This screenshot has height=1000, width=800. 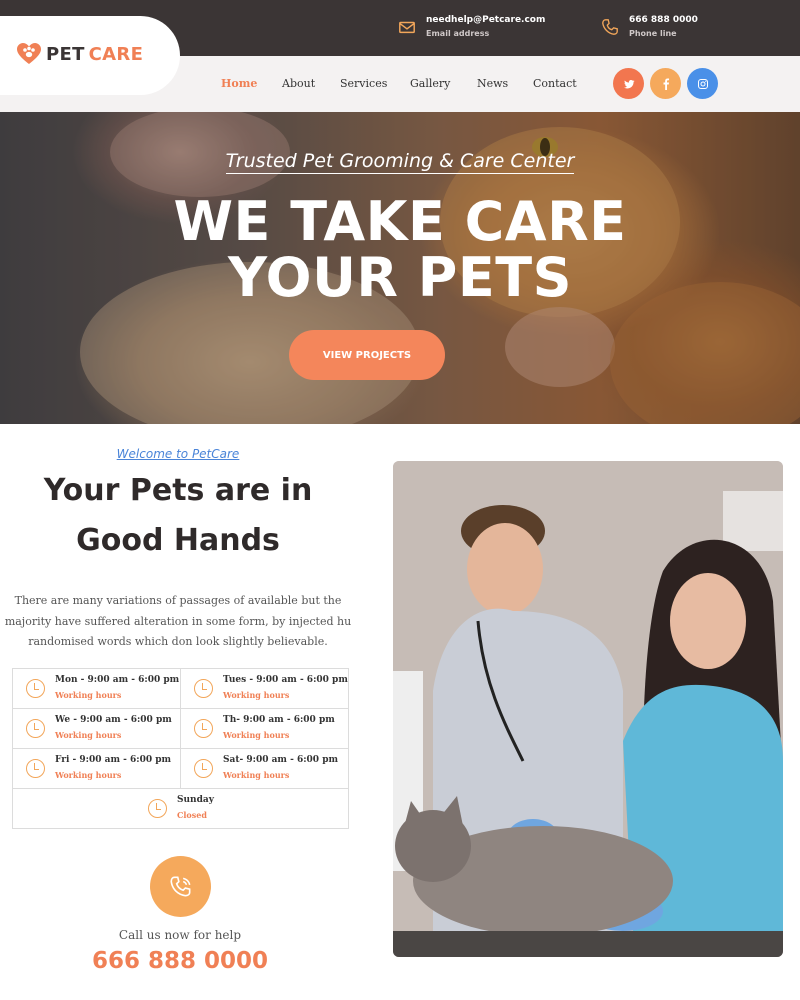 What do you see at coordinates (97, 729) in the screenshot?
I see `hours-cell-wed: We - 9:00 am - 6:00 pm Working hours` at bounding box center [97, 729].